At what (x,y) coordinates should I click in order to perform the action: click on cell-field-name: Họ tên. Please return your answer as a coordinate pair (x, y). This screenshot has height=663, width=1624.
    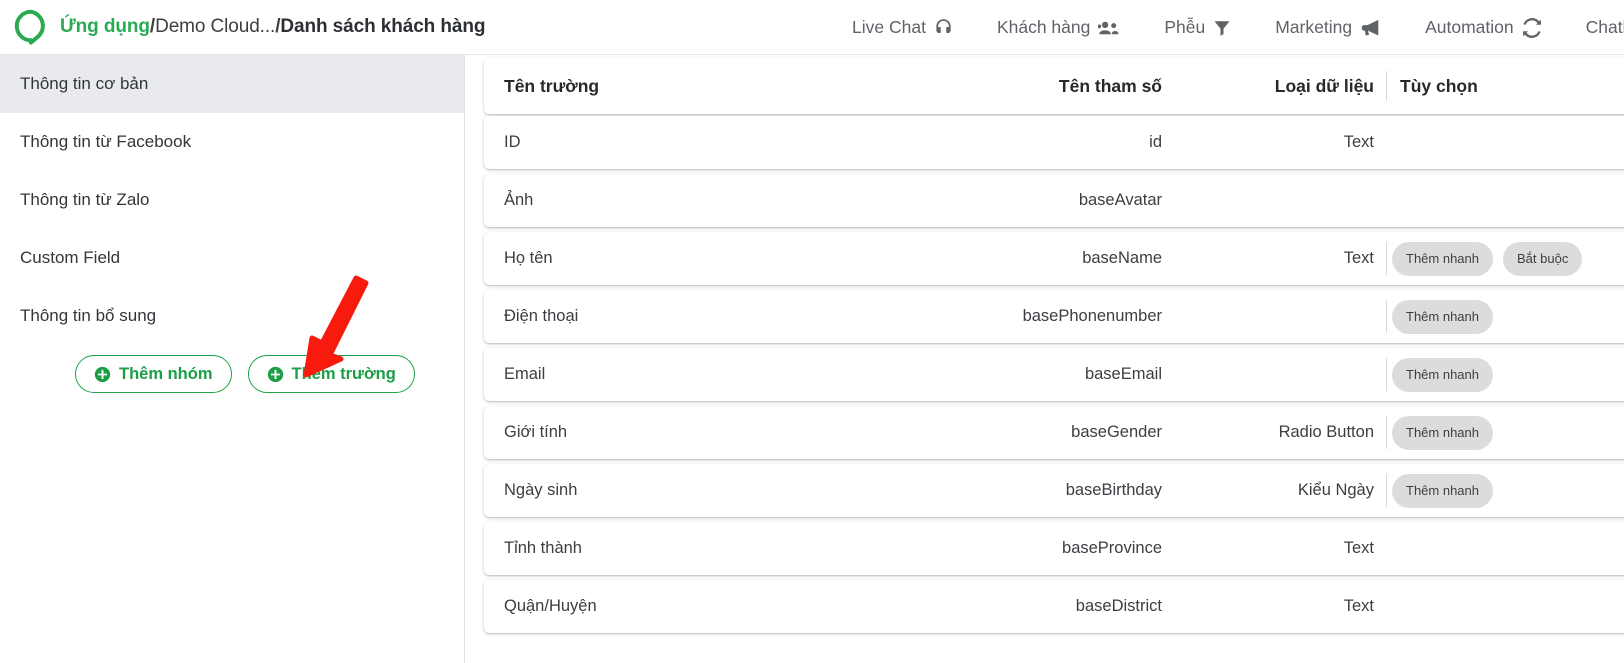
    Looking at the image, I should click on (528, 258).